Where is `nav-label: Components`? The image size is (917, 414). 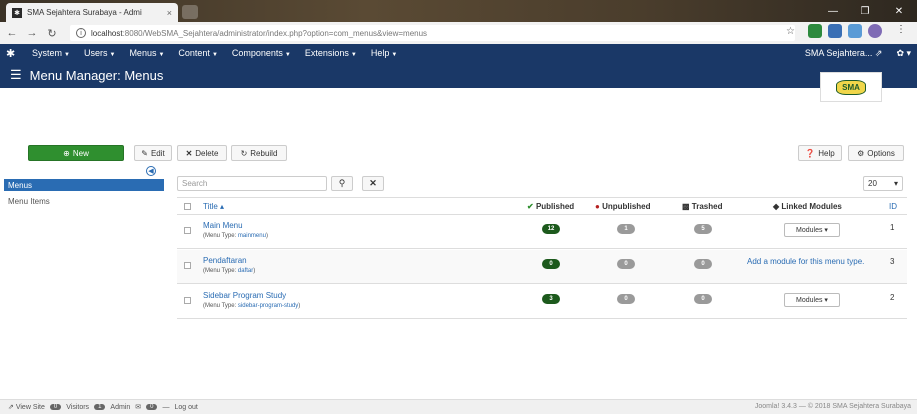 nav-label: Components is located at coordinates (257, 53).